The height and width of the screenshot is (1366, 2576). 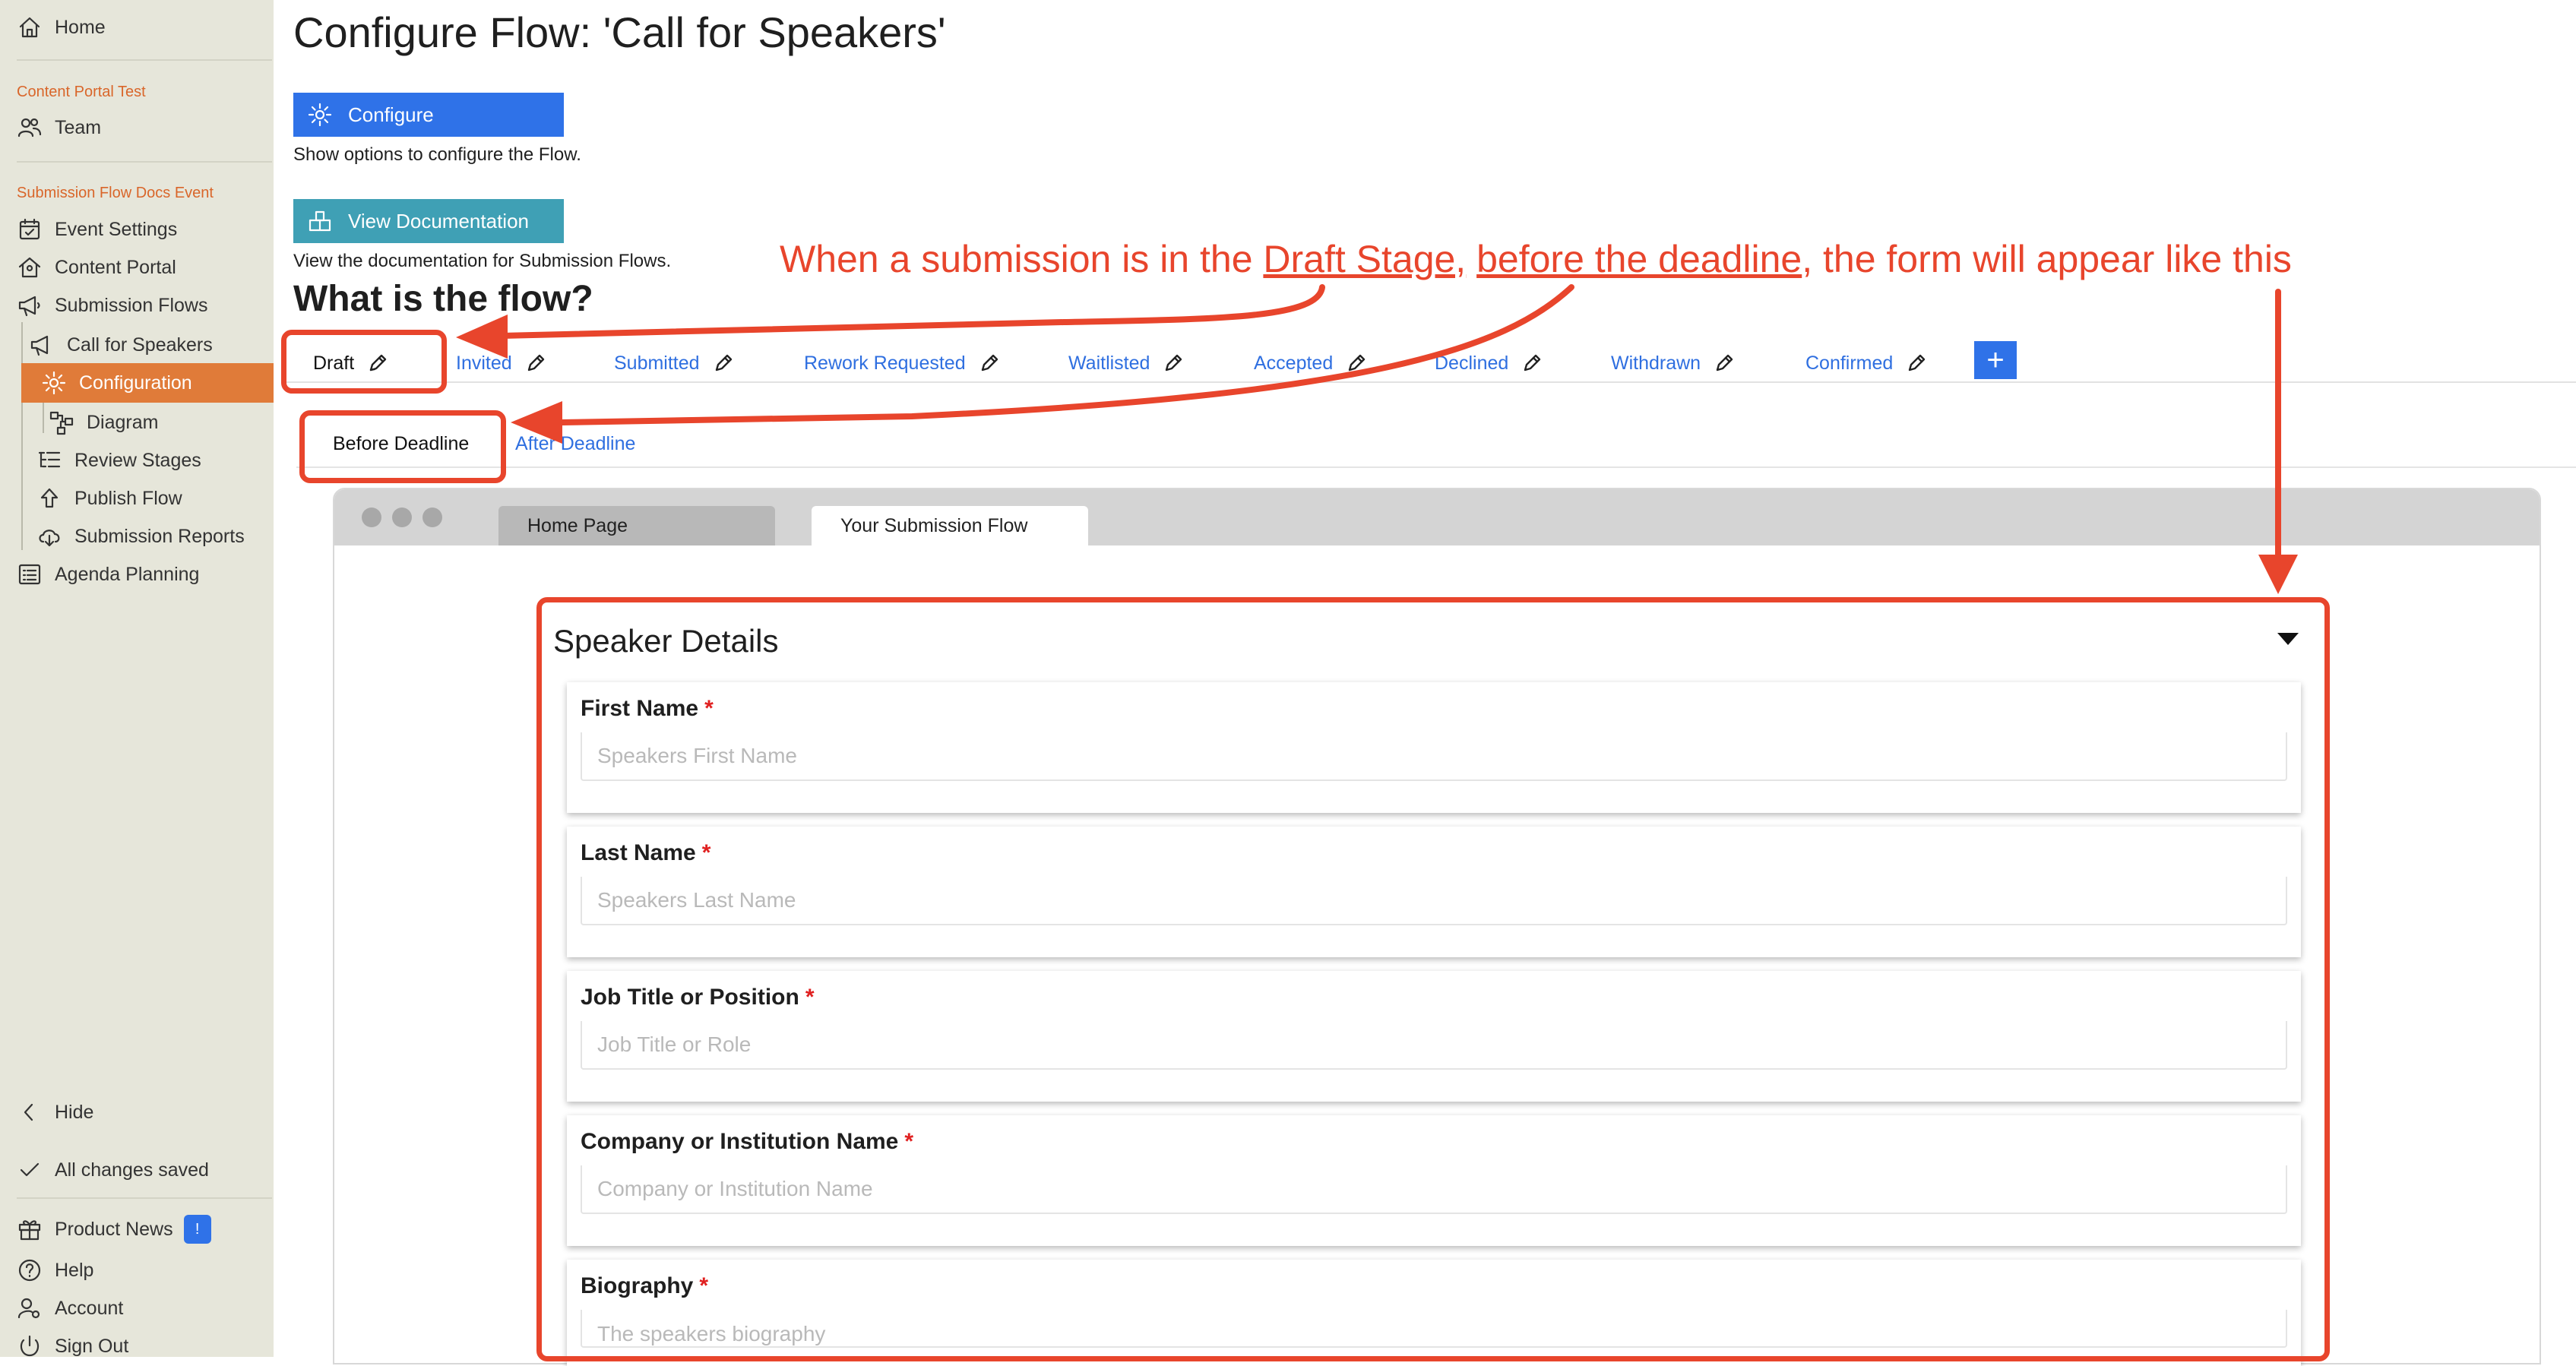 What do you see at coordinates (1311, 363) in the screenshot?
I see `tab-accepted: Accepted` at bounding box center [1311, 363].